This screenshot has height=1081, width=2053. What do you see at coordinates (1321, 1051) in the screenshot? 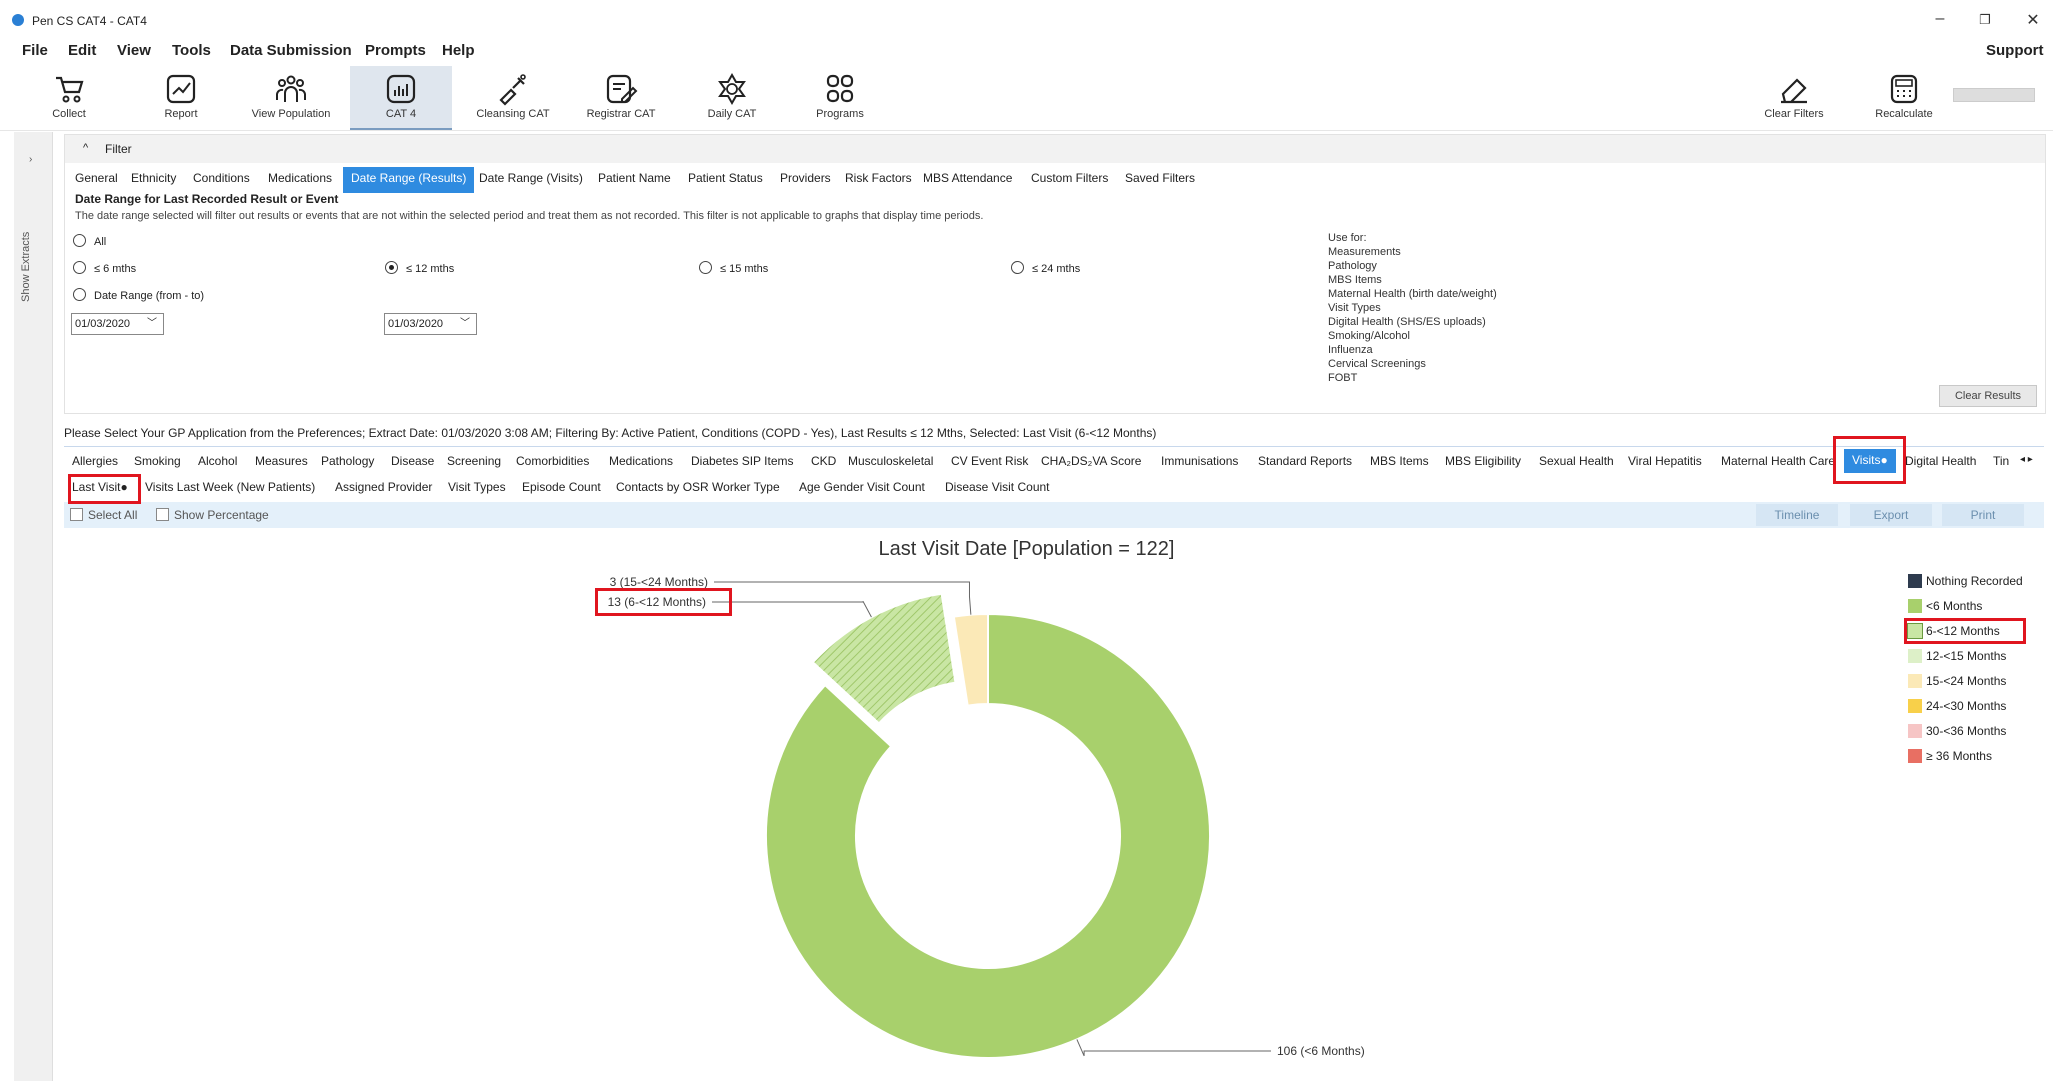
I see `data-label-less-6-months: 106 (<6 Months)` at bounding box center [1321, 1051].